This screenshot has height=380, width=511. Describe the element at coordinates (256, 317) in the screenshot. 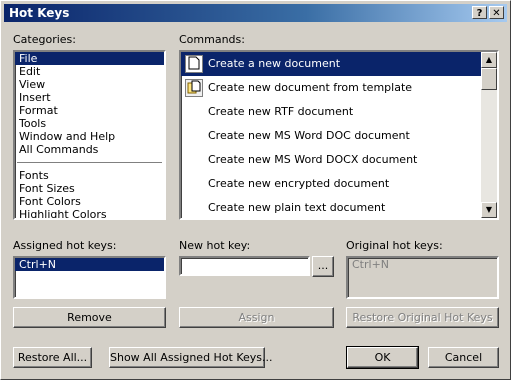

I see `assign-button: Assign` at that location.